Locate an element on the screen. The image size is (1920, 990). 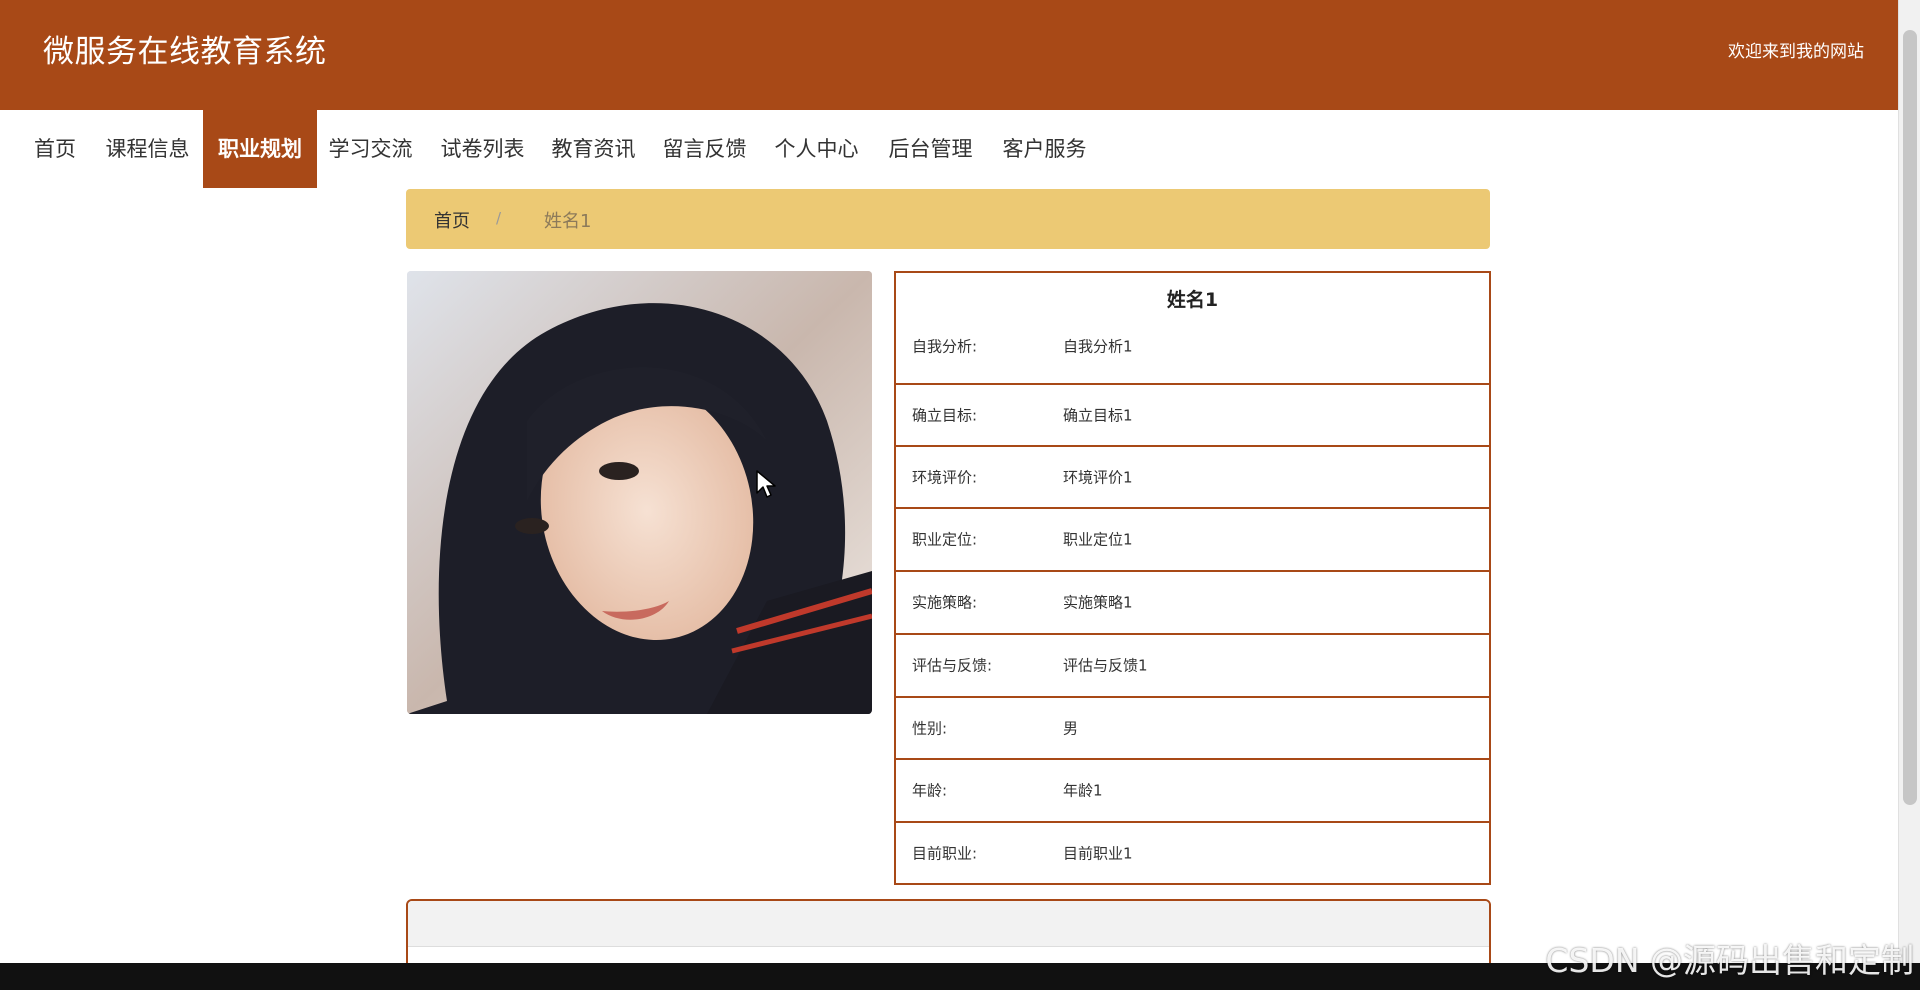
detail-label: 目前职业: is located at coordinates (945, 853).